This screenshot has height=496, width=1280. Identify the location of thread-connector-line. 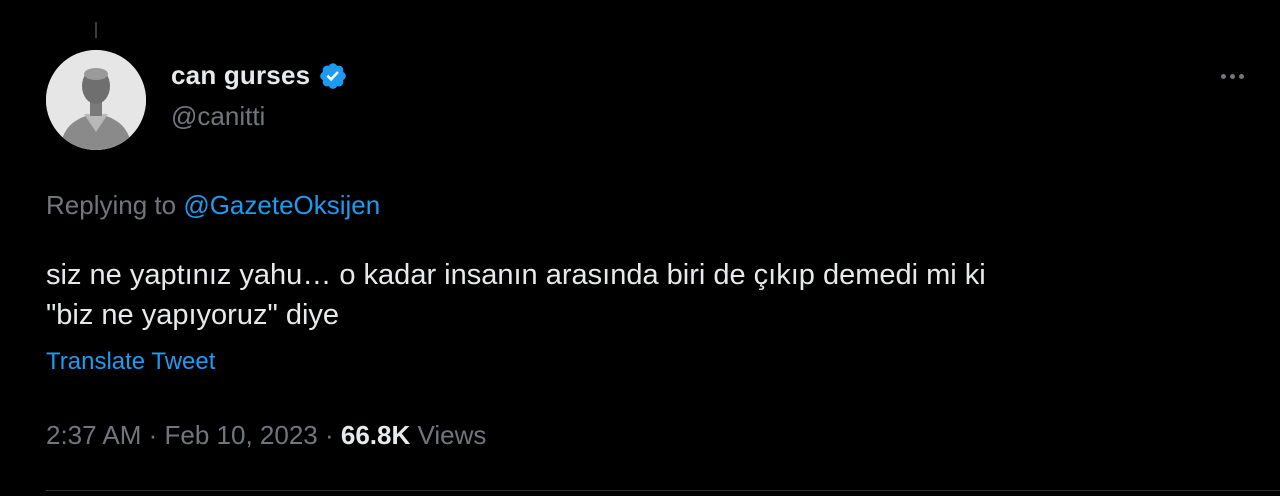
(96, 30).